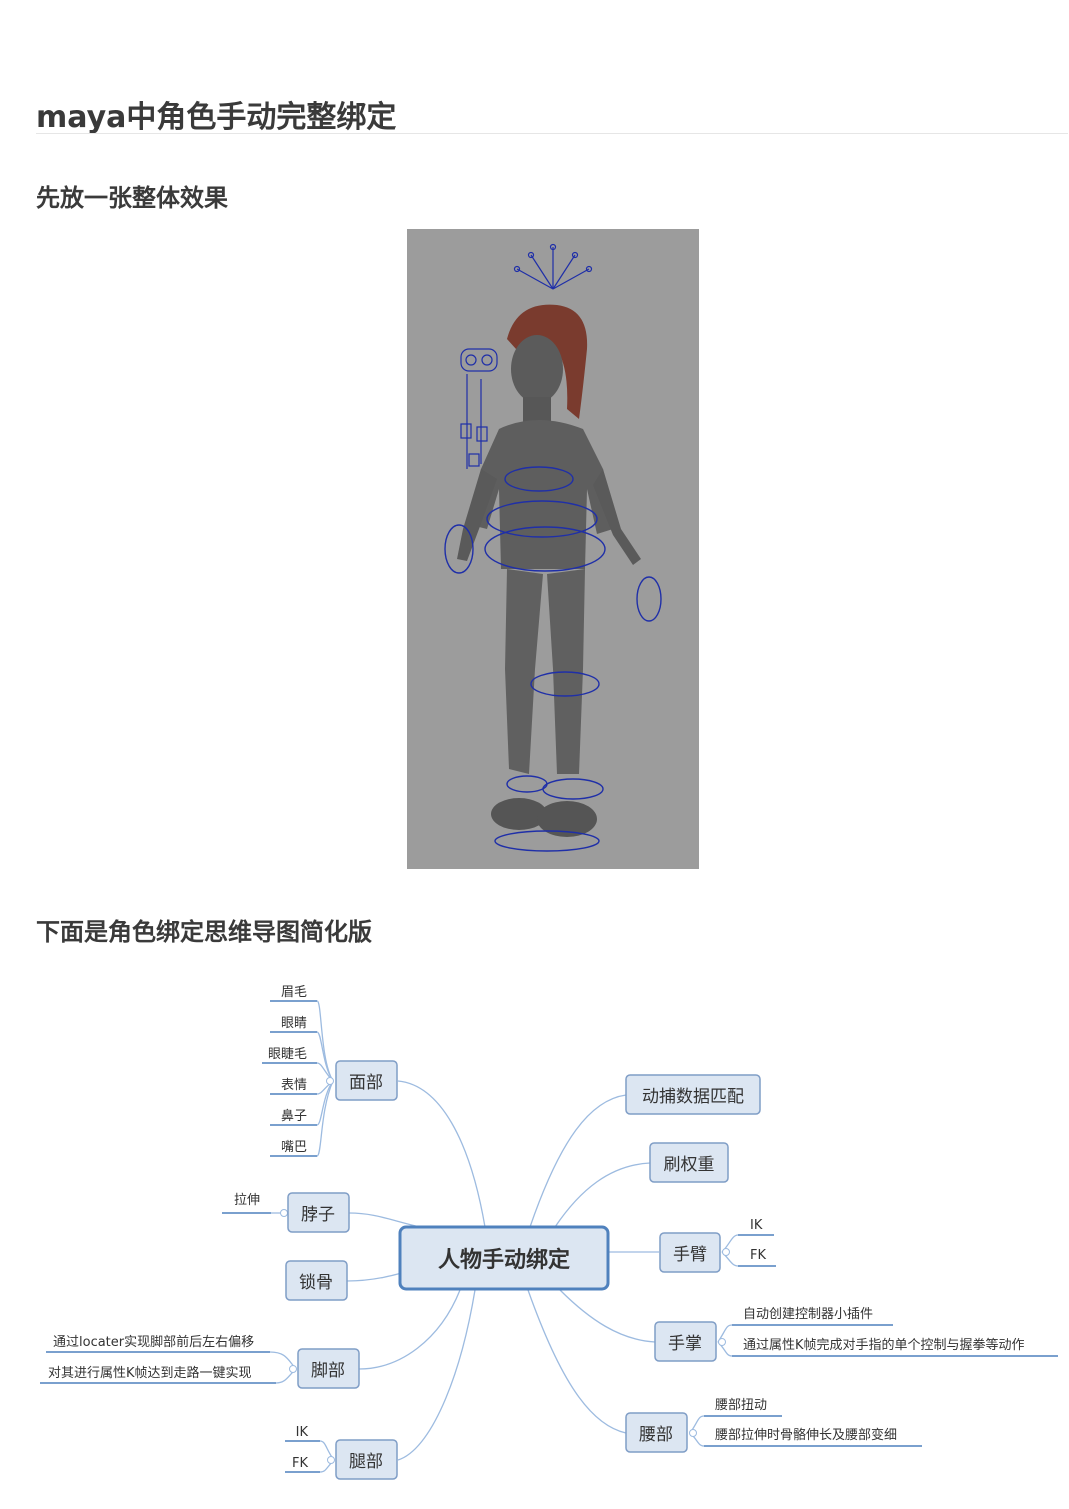 This screenshot has width=1069, height=1509. What do you see at coordinates (294, 1147) in the screenshot?
I see `leaf-mouth: 嘴巴` at bounding box center [294, 1147].